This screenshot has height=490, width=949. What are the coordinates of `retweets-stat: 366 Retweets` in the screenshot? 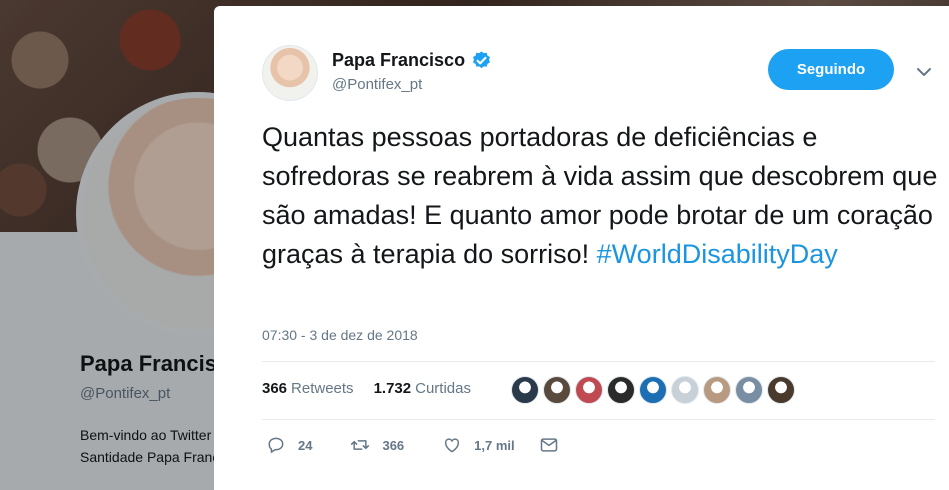 It's located at (308, 388).